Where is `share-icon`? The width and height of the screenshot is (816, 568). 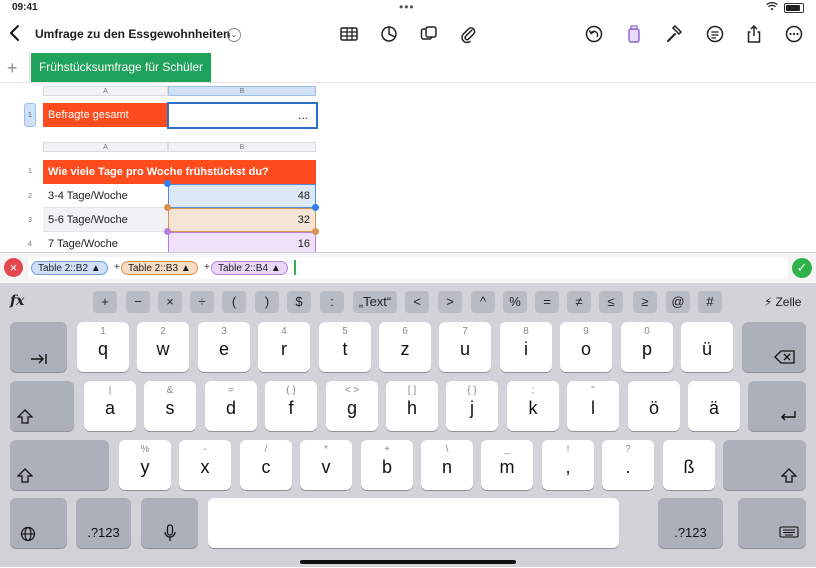
share-icon is located at coordinates (754, 34).